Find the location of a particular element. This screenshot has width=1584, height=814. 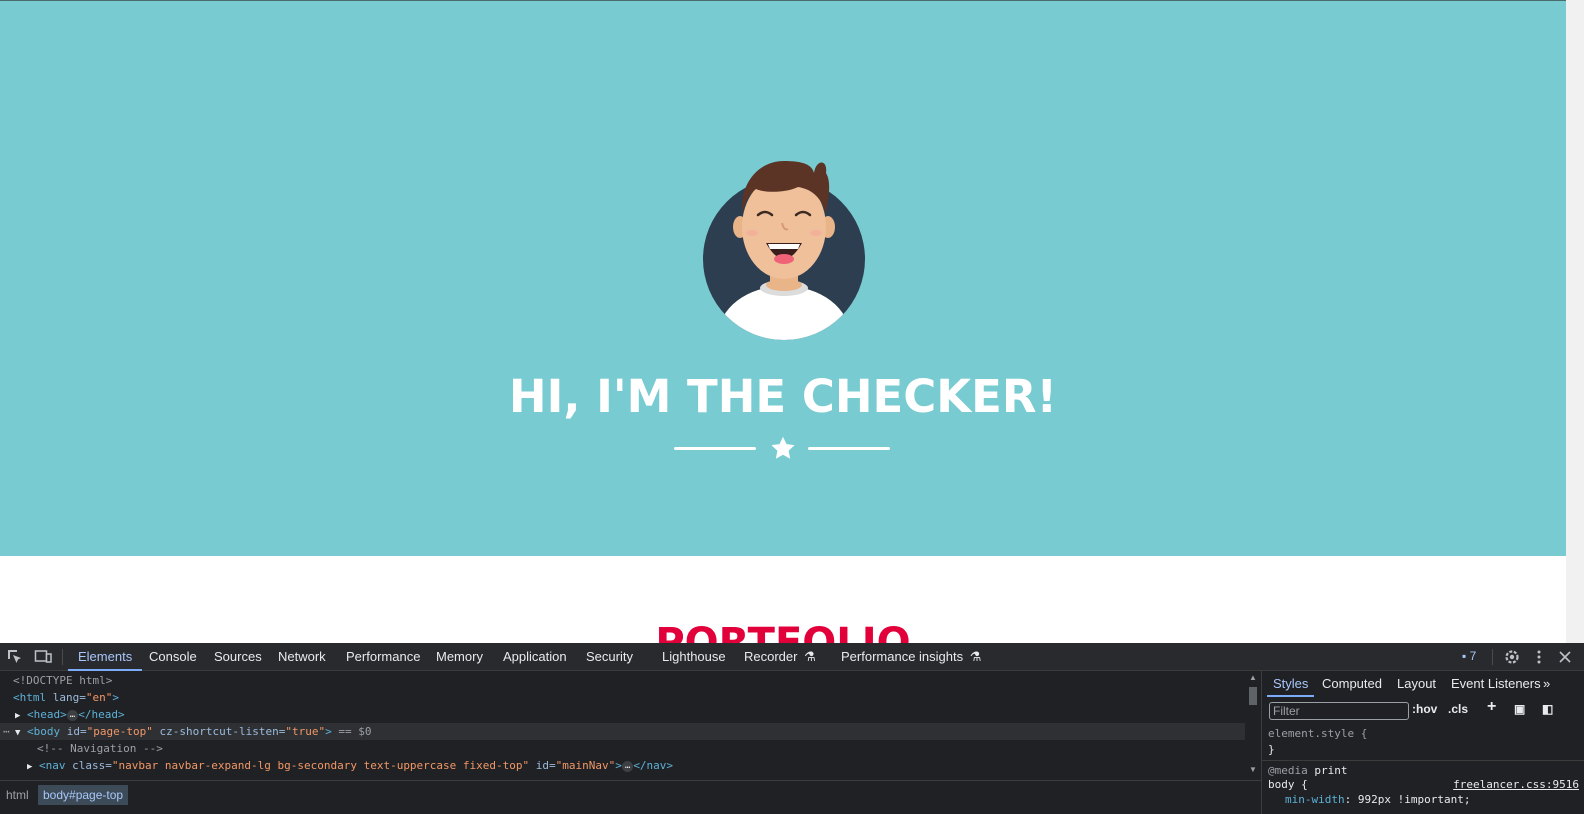

tab-performance-insights-label: Performance insights is located at coordinates (902, 656).